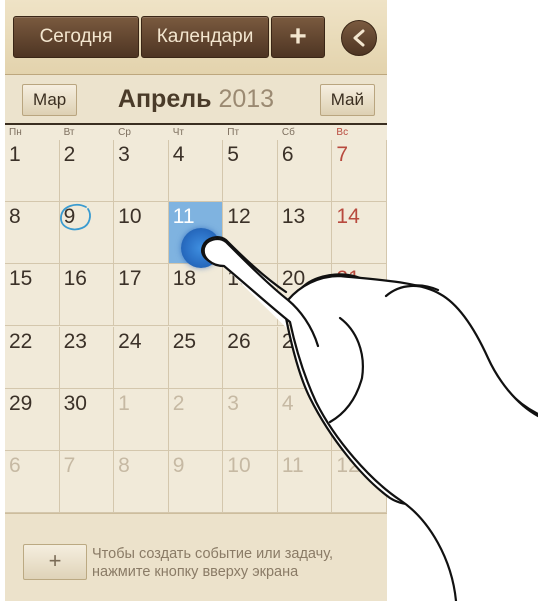  Describe the element at coordinates (342, 132) in the screenshot. I see `weekday-label: Вс` at that location.